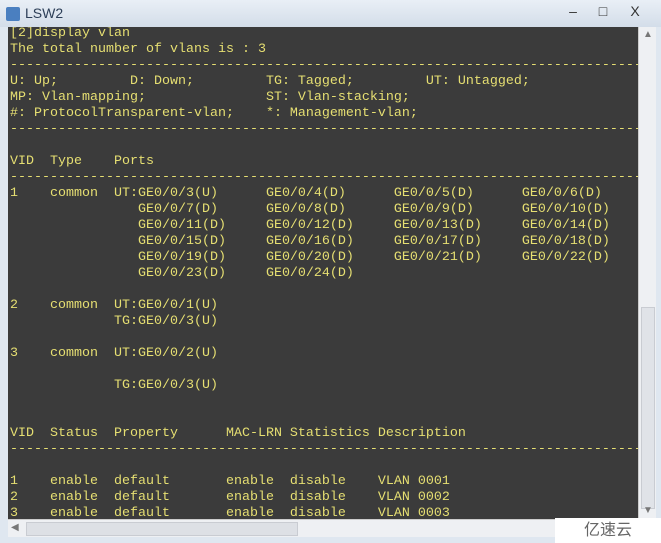 The width and height of the screenshot is (661, 543). What do you see at coordinates (210, 97) in the screenshot?
I see `terminal-line: MP: Vlan-mapping; ST: Vlan-stacking;` at bounding box center [210, 97].